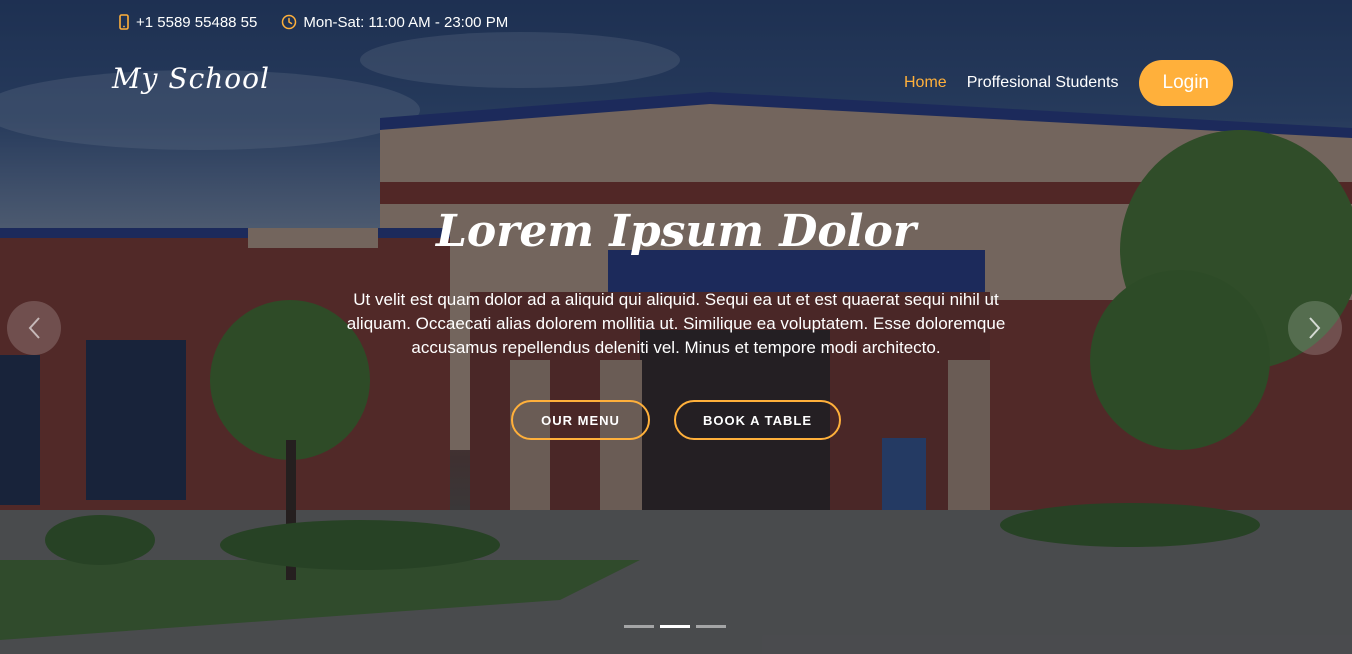 Image resolution: width=1352 pixels, height=654 pixels. Describe the element at coordinates (676, 231) in the screenshot. I see `hero-title: Lorem Ipsum Dolor` at that location.